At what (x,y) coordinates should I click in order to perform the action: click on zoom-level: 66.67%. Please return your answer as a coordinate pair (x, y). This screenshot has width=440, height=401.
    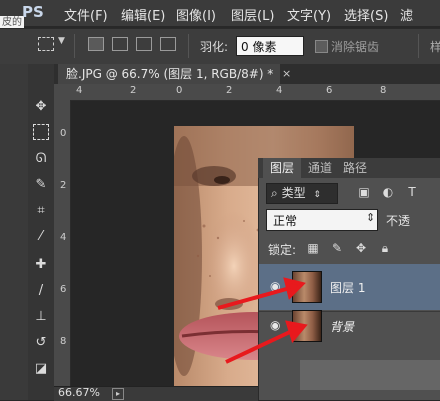
    Looking at the image, I should click on (79, 393).